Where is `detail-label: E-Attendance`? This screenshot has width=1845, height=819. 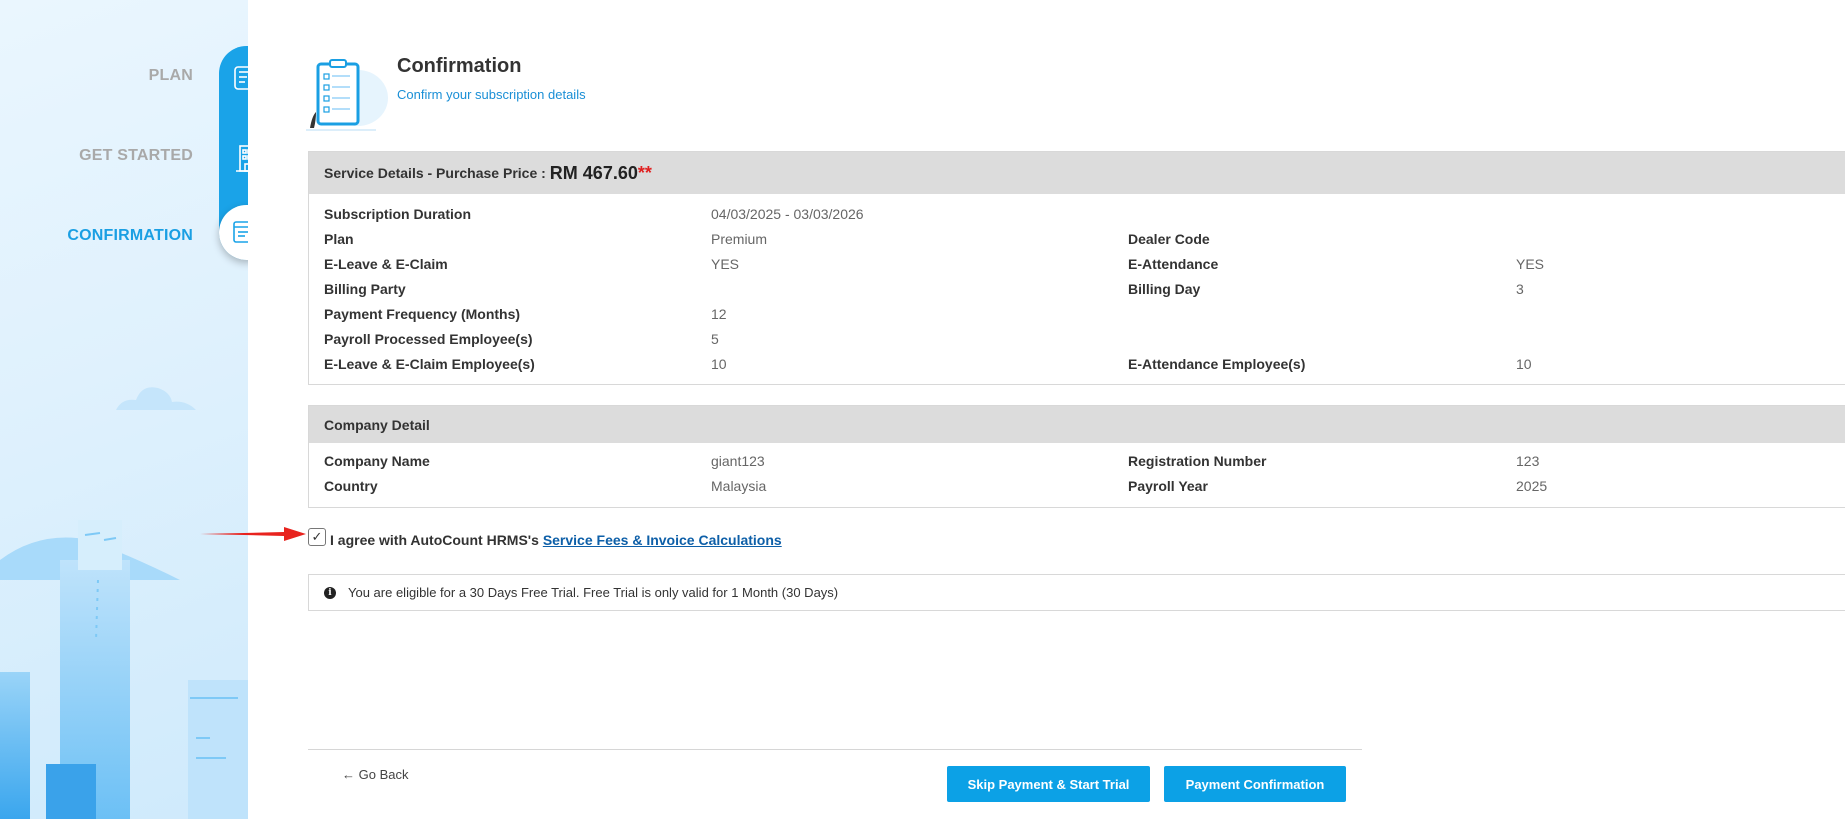 detail-label: E-Attendance is located at coordinates (1173, 264).